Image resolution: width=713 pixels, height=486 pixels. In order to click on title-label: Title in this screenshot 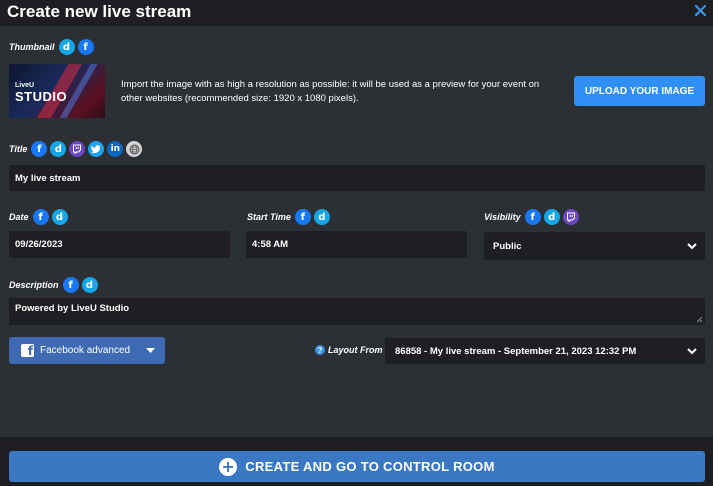, I will do `click(18, 149)`.